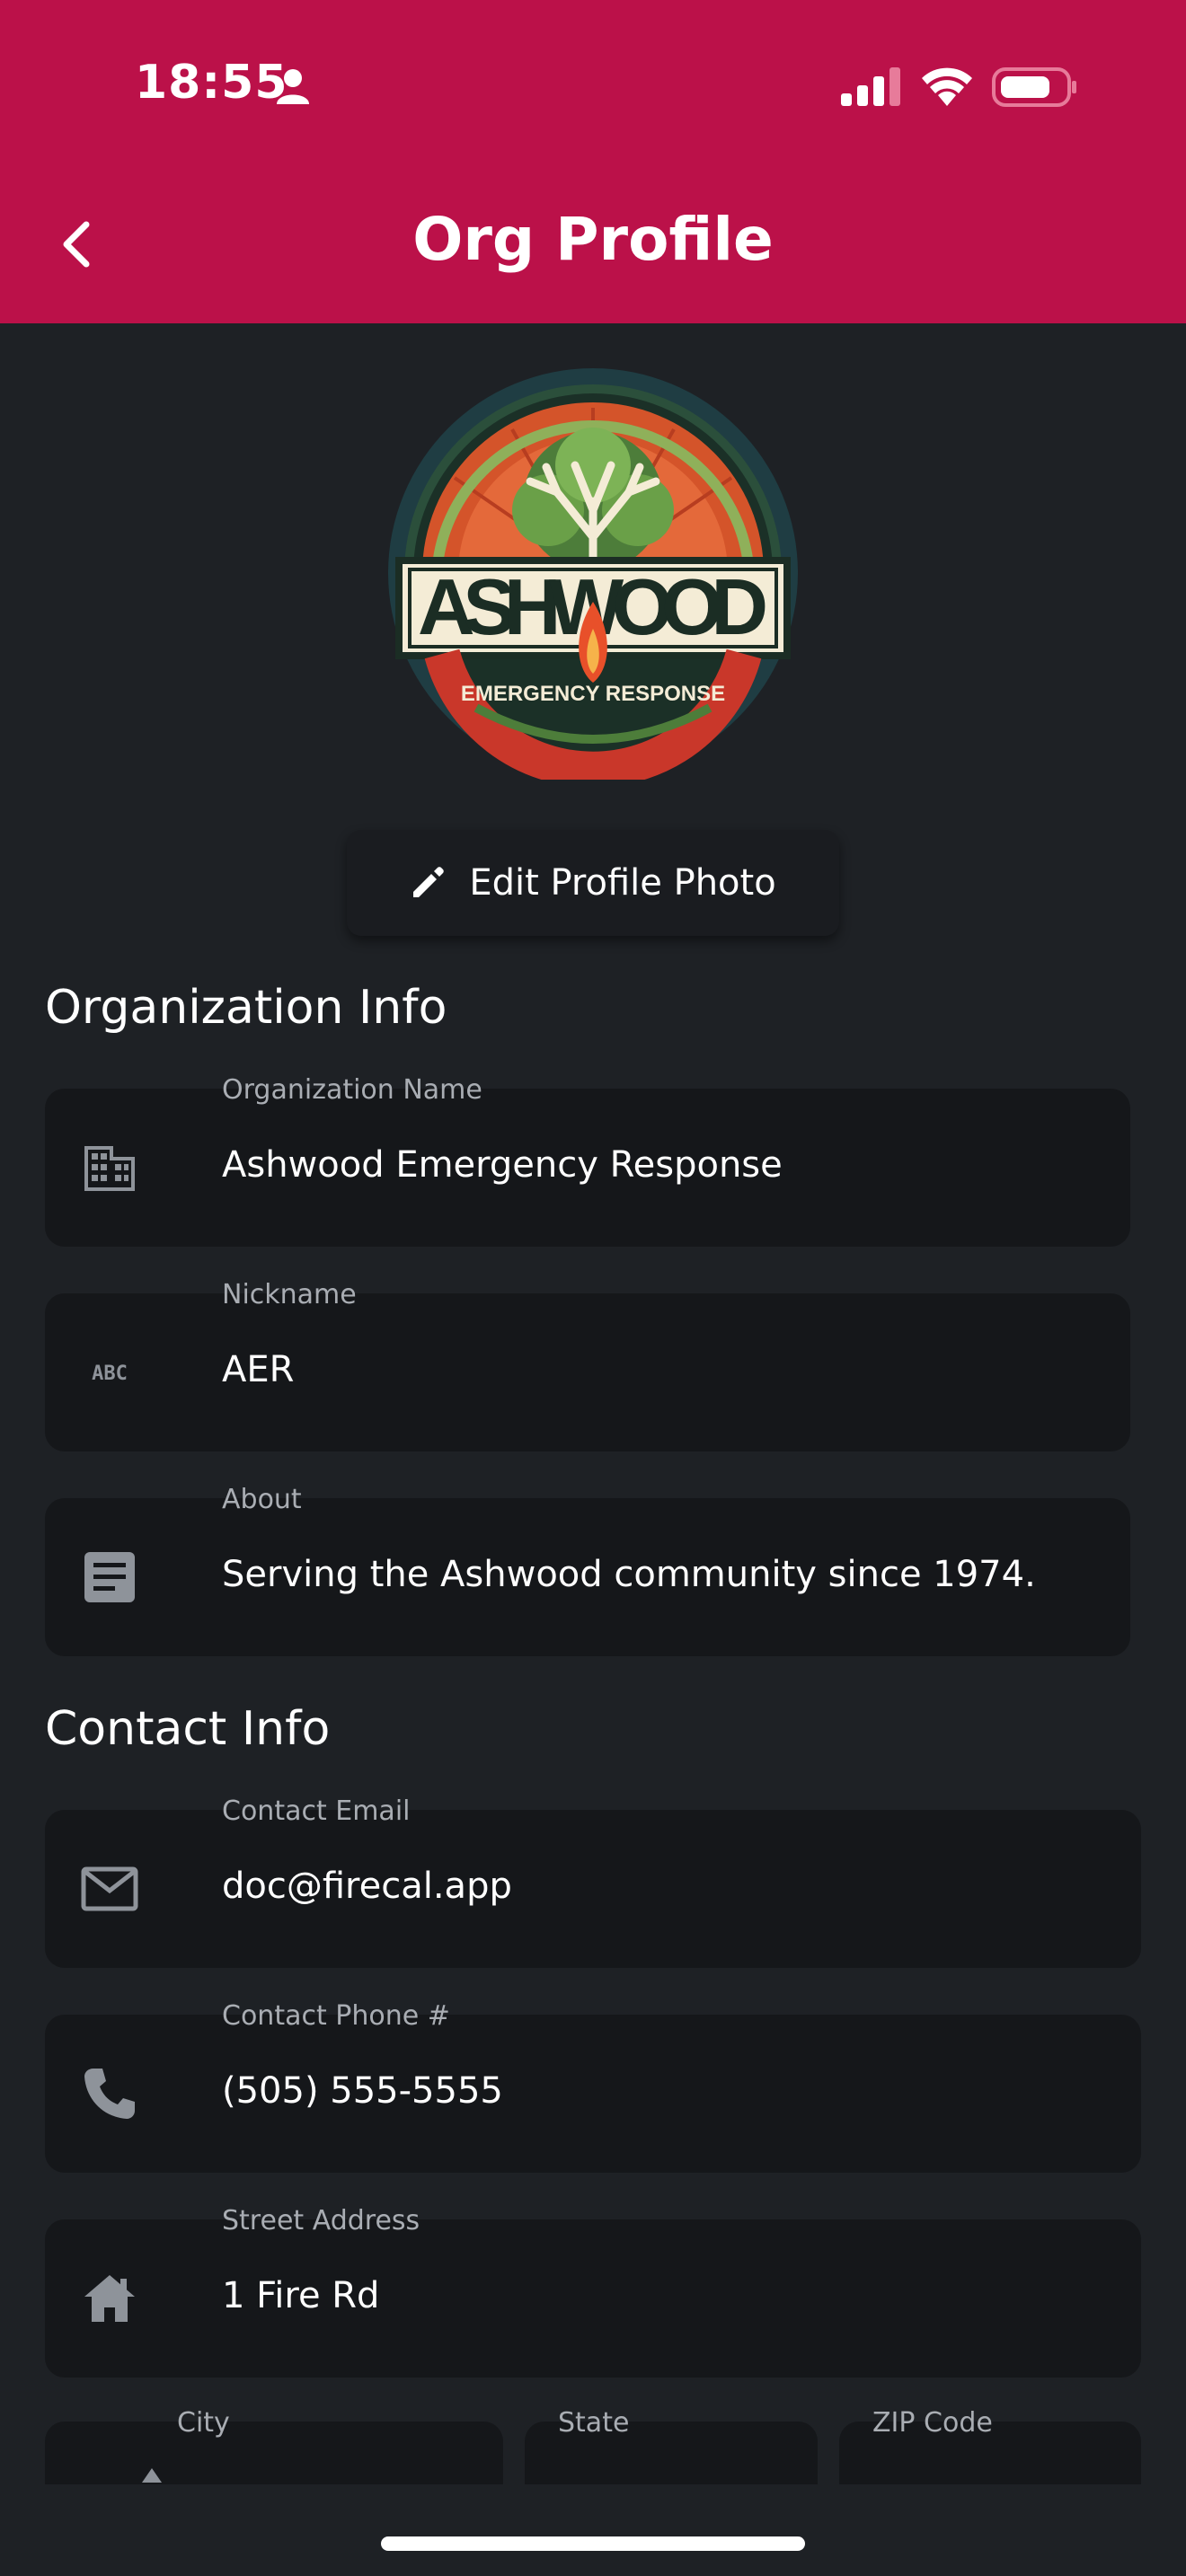 The width and height of the screenshot is (1186, 2576). Describe the element at coordinates (109, 2298) in the screenshot. I see `home-icon` at that location.